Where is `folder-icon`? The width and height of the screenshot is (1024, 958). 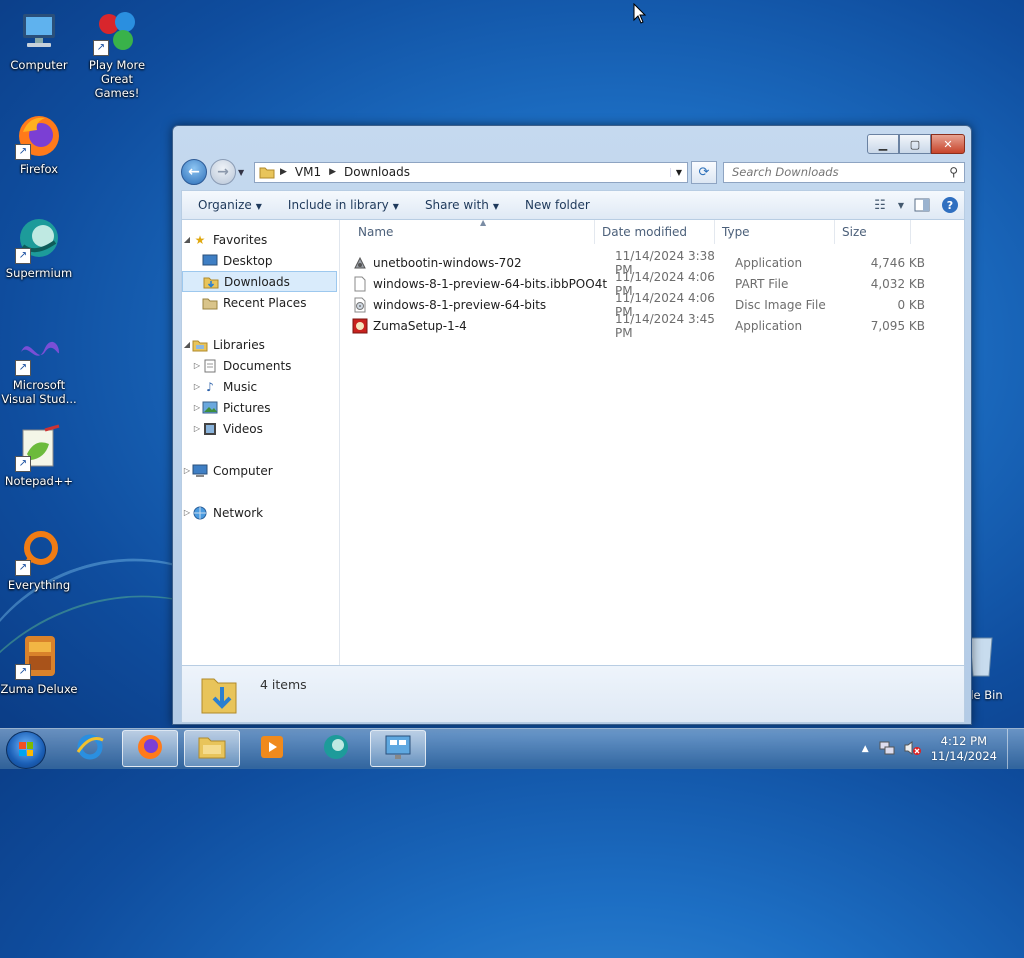 folder-icon is located at coordinates (212, 748).